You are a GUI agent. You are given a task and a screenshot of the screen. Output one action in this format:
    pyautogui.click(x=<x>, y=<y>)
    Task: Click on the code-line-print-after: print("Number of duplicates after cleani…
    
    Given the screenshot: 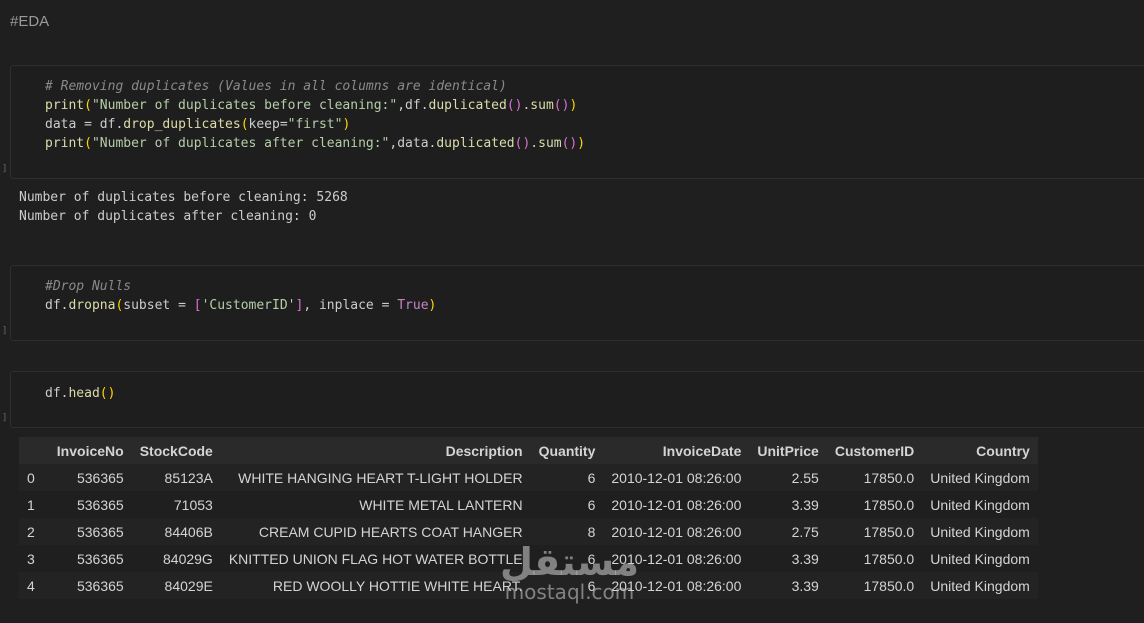 What is the action you would take?
    pyautogui.click(x=315, y=143)
    